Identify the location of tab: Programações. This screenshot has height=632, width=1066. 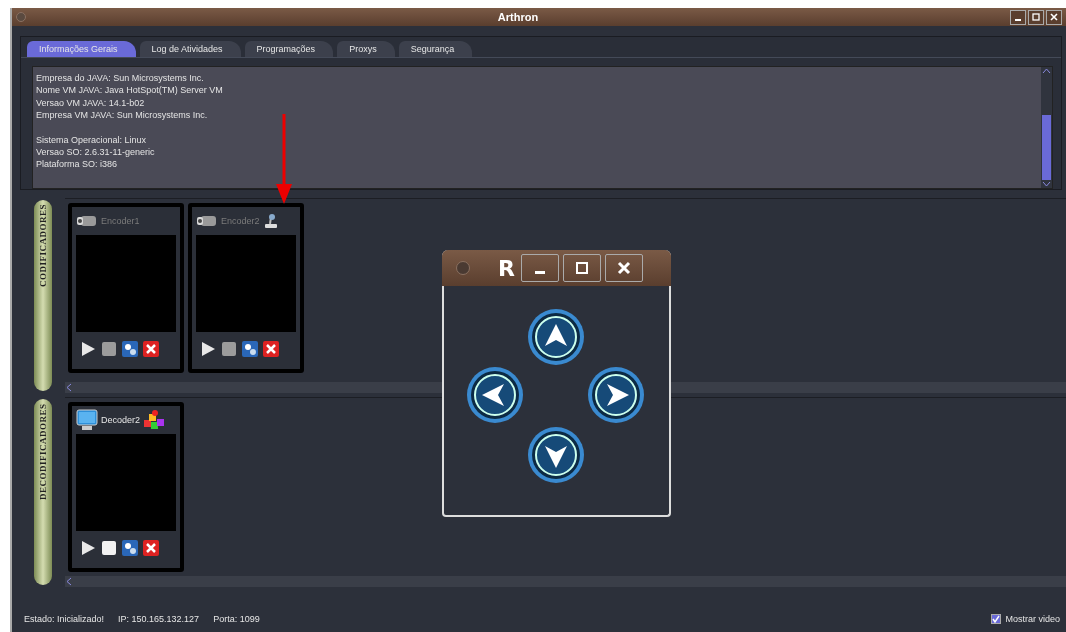
(289, 49).